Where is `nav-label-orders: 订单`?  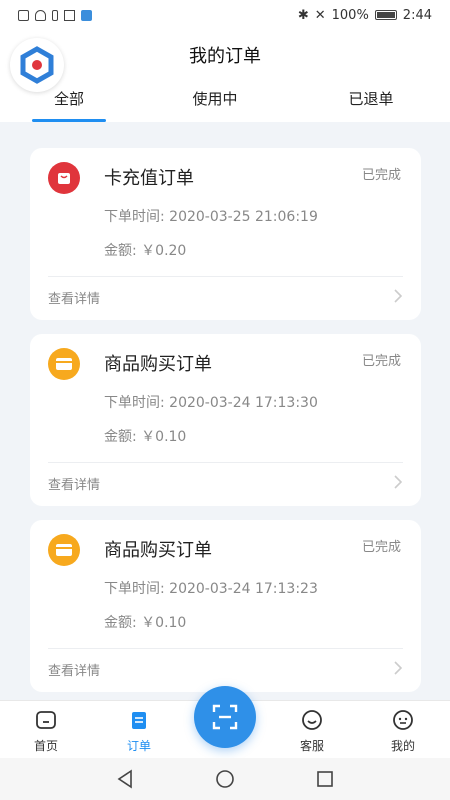 nav-label-orders: 订单 is located at coordinates (138, 746).